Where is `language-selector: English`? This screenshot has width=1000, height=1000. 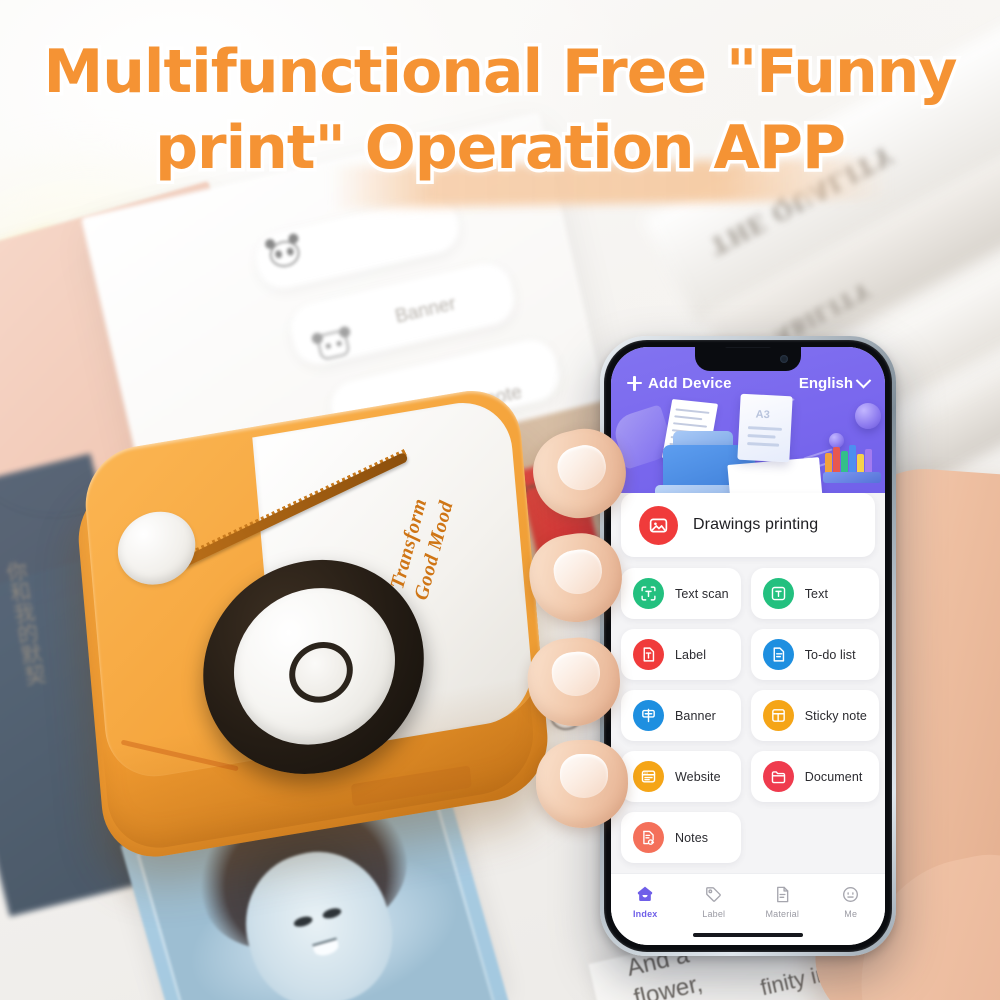
language-selector: English is located at coordinates (835, 382).